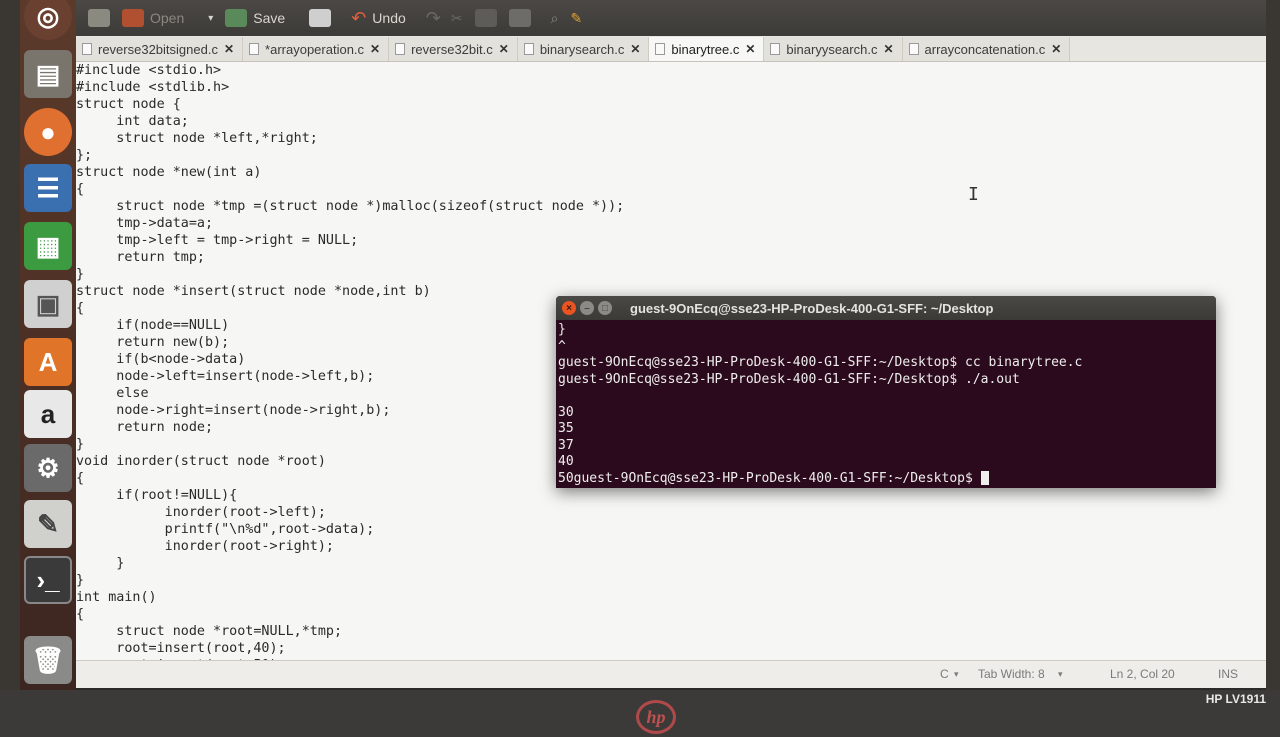 The image size is (1280, 737). Describe the element at coordinates (605, 308) in the screenshot. I see `maximize-icon: □` at that location.